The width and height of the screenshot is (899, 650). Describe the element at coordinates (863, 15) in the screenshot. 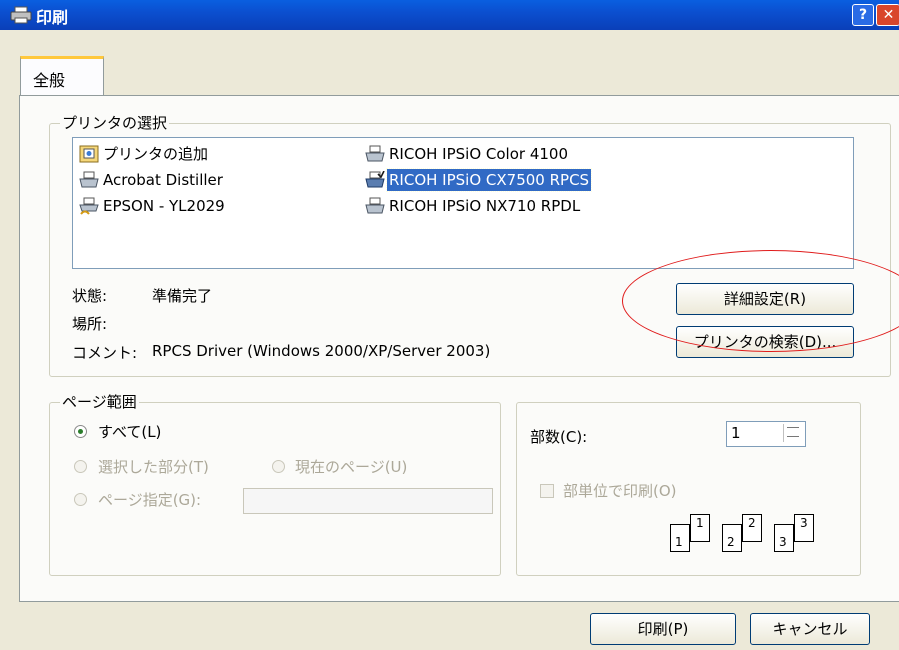

I see `help-button: ?` at that location.